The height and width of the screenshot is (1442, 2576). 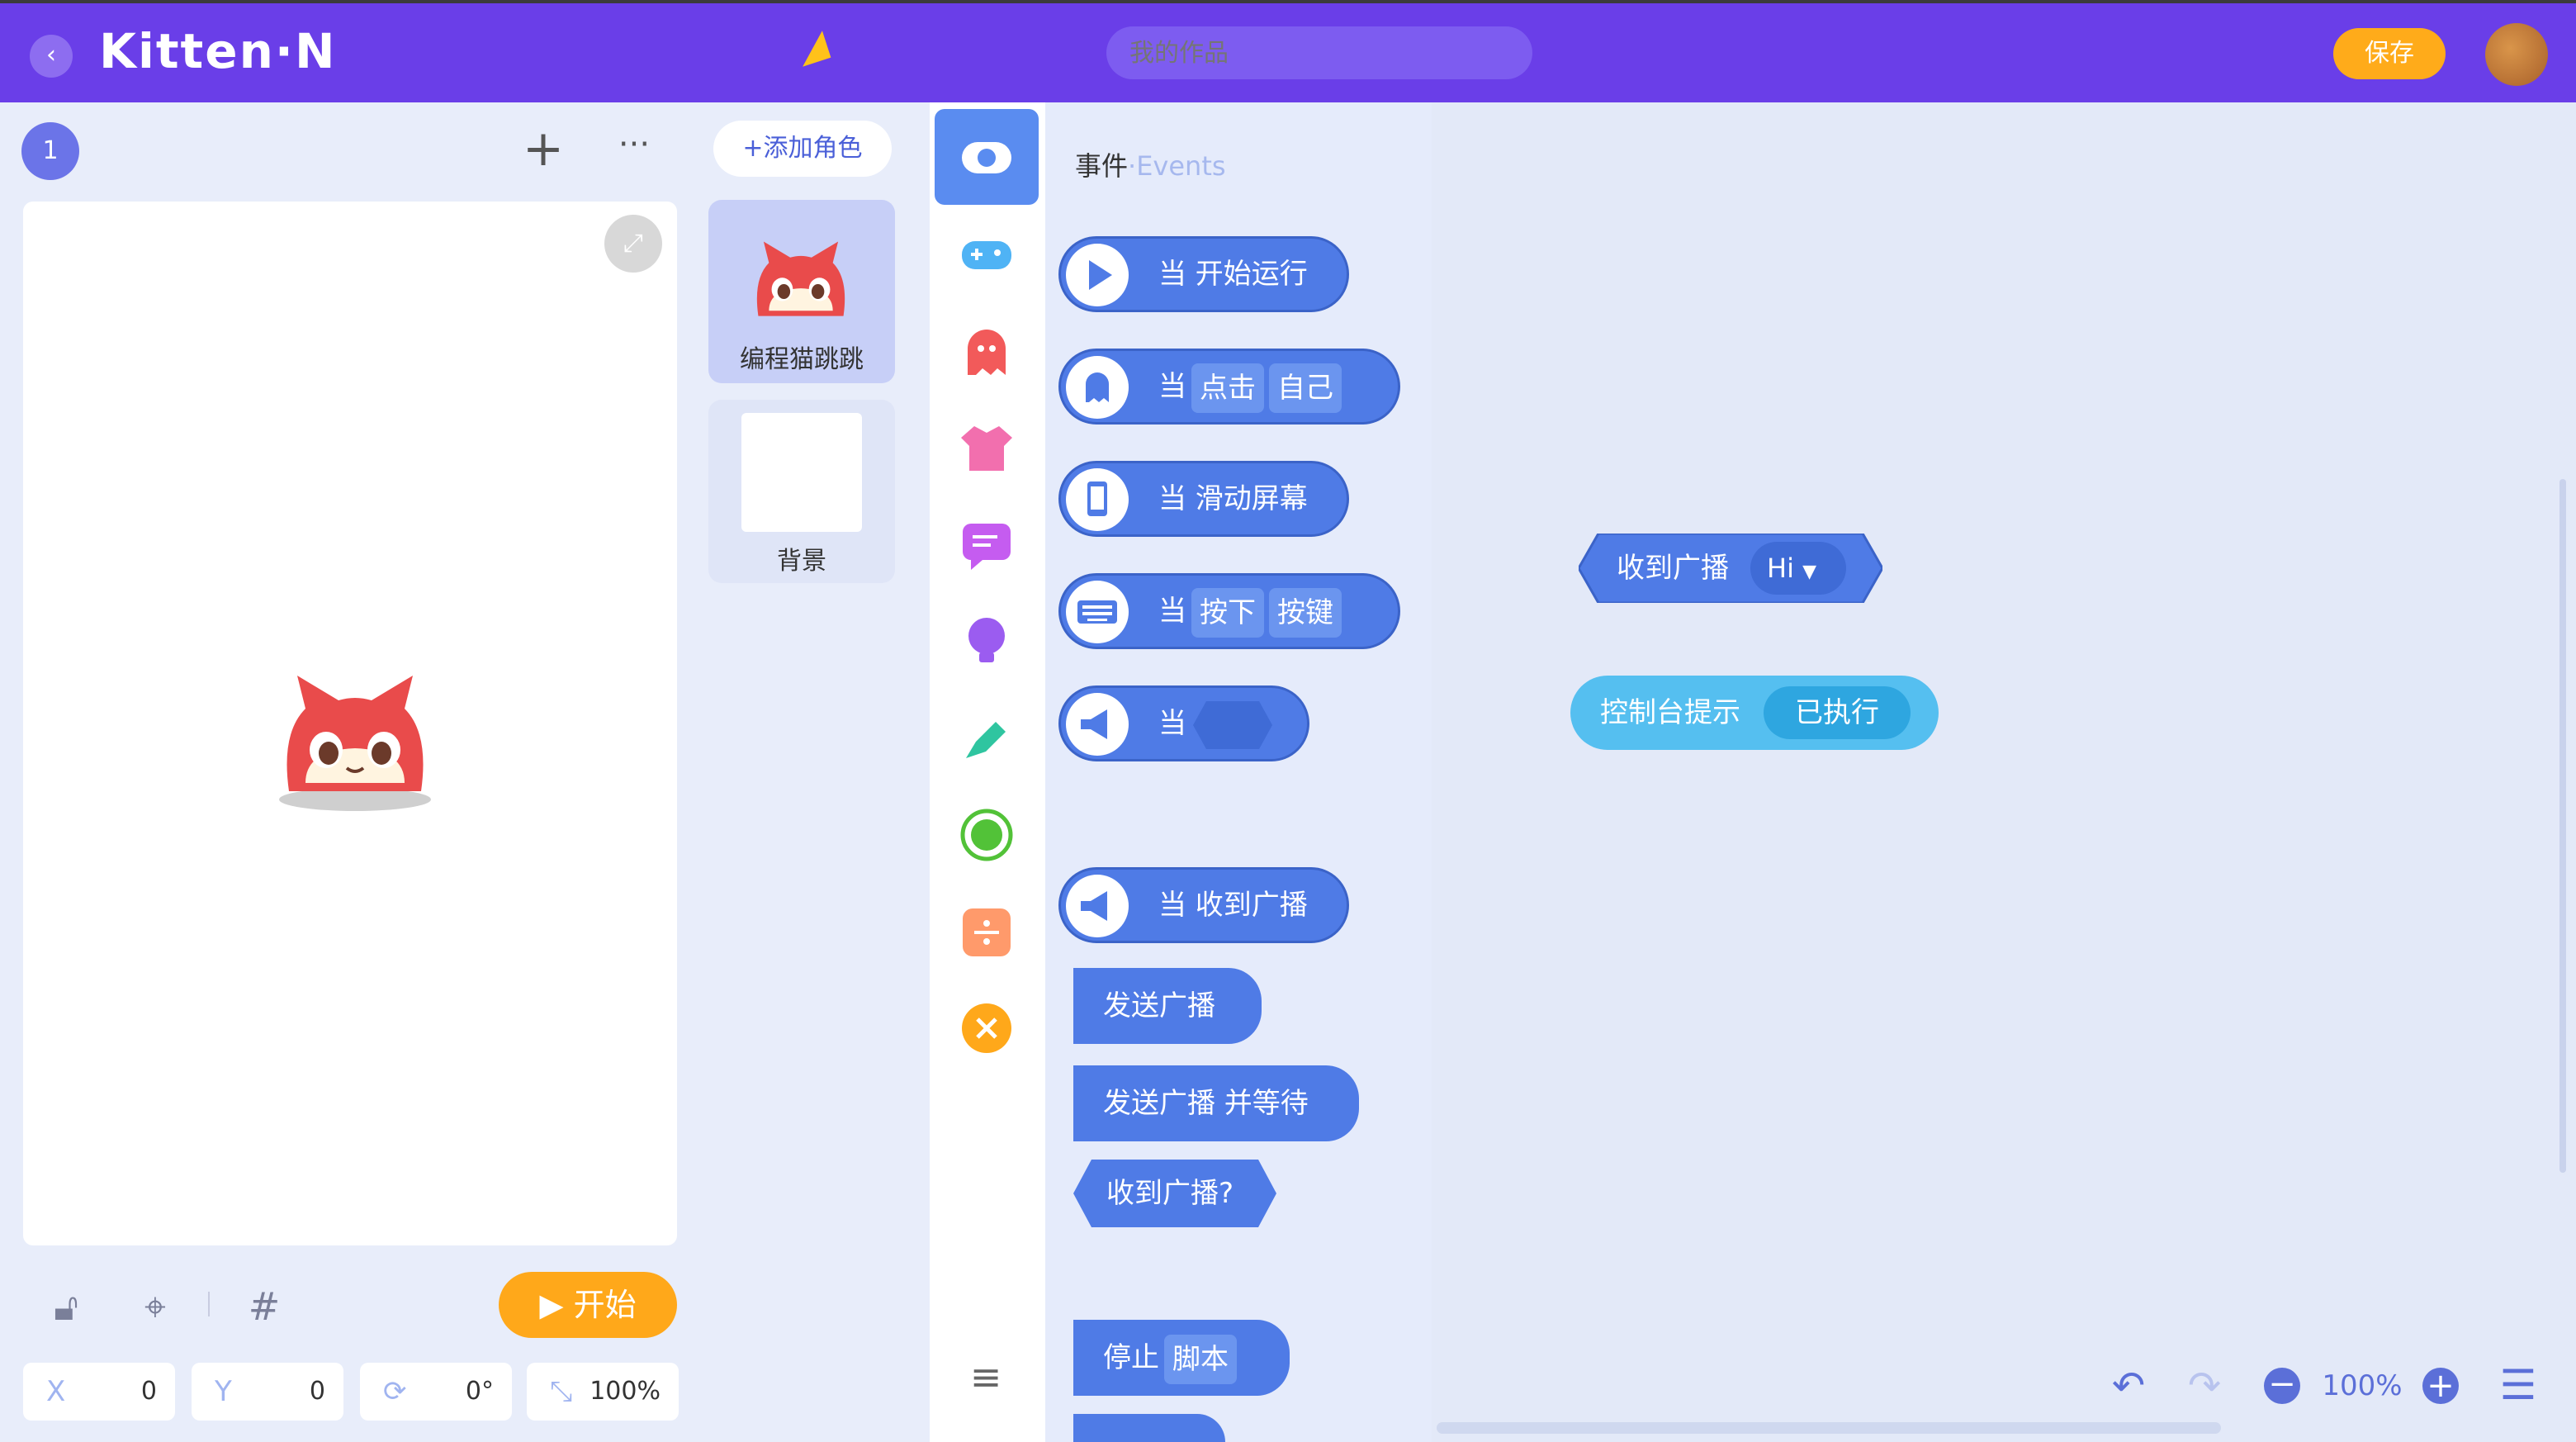 I want to click on y-value: 0, so click(x=317, y=1391).